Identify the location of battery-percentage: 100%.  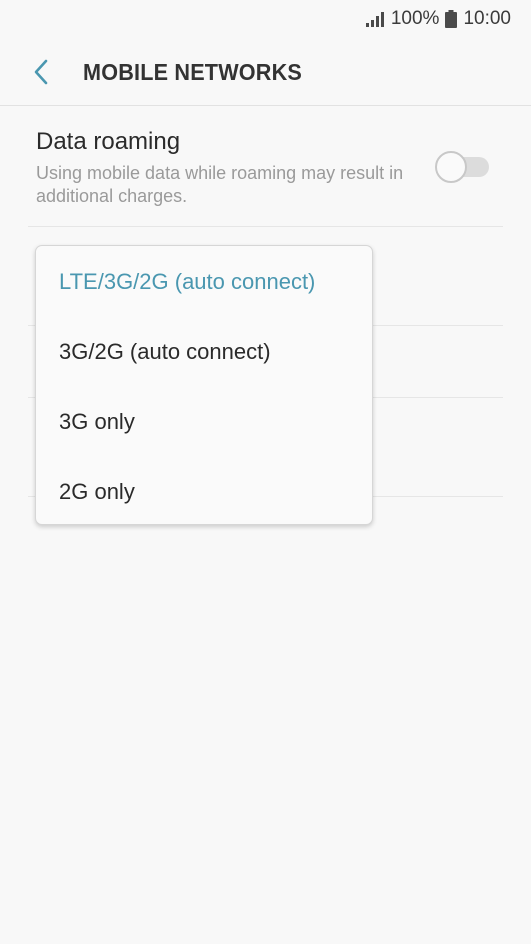
(415, 18).